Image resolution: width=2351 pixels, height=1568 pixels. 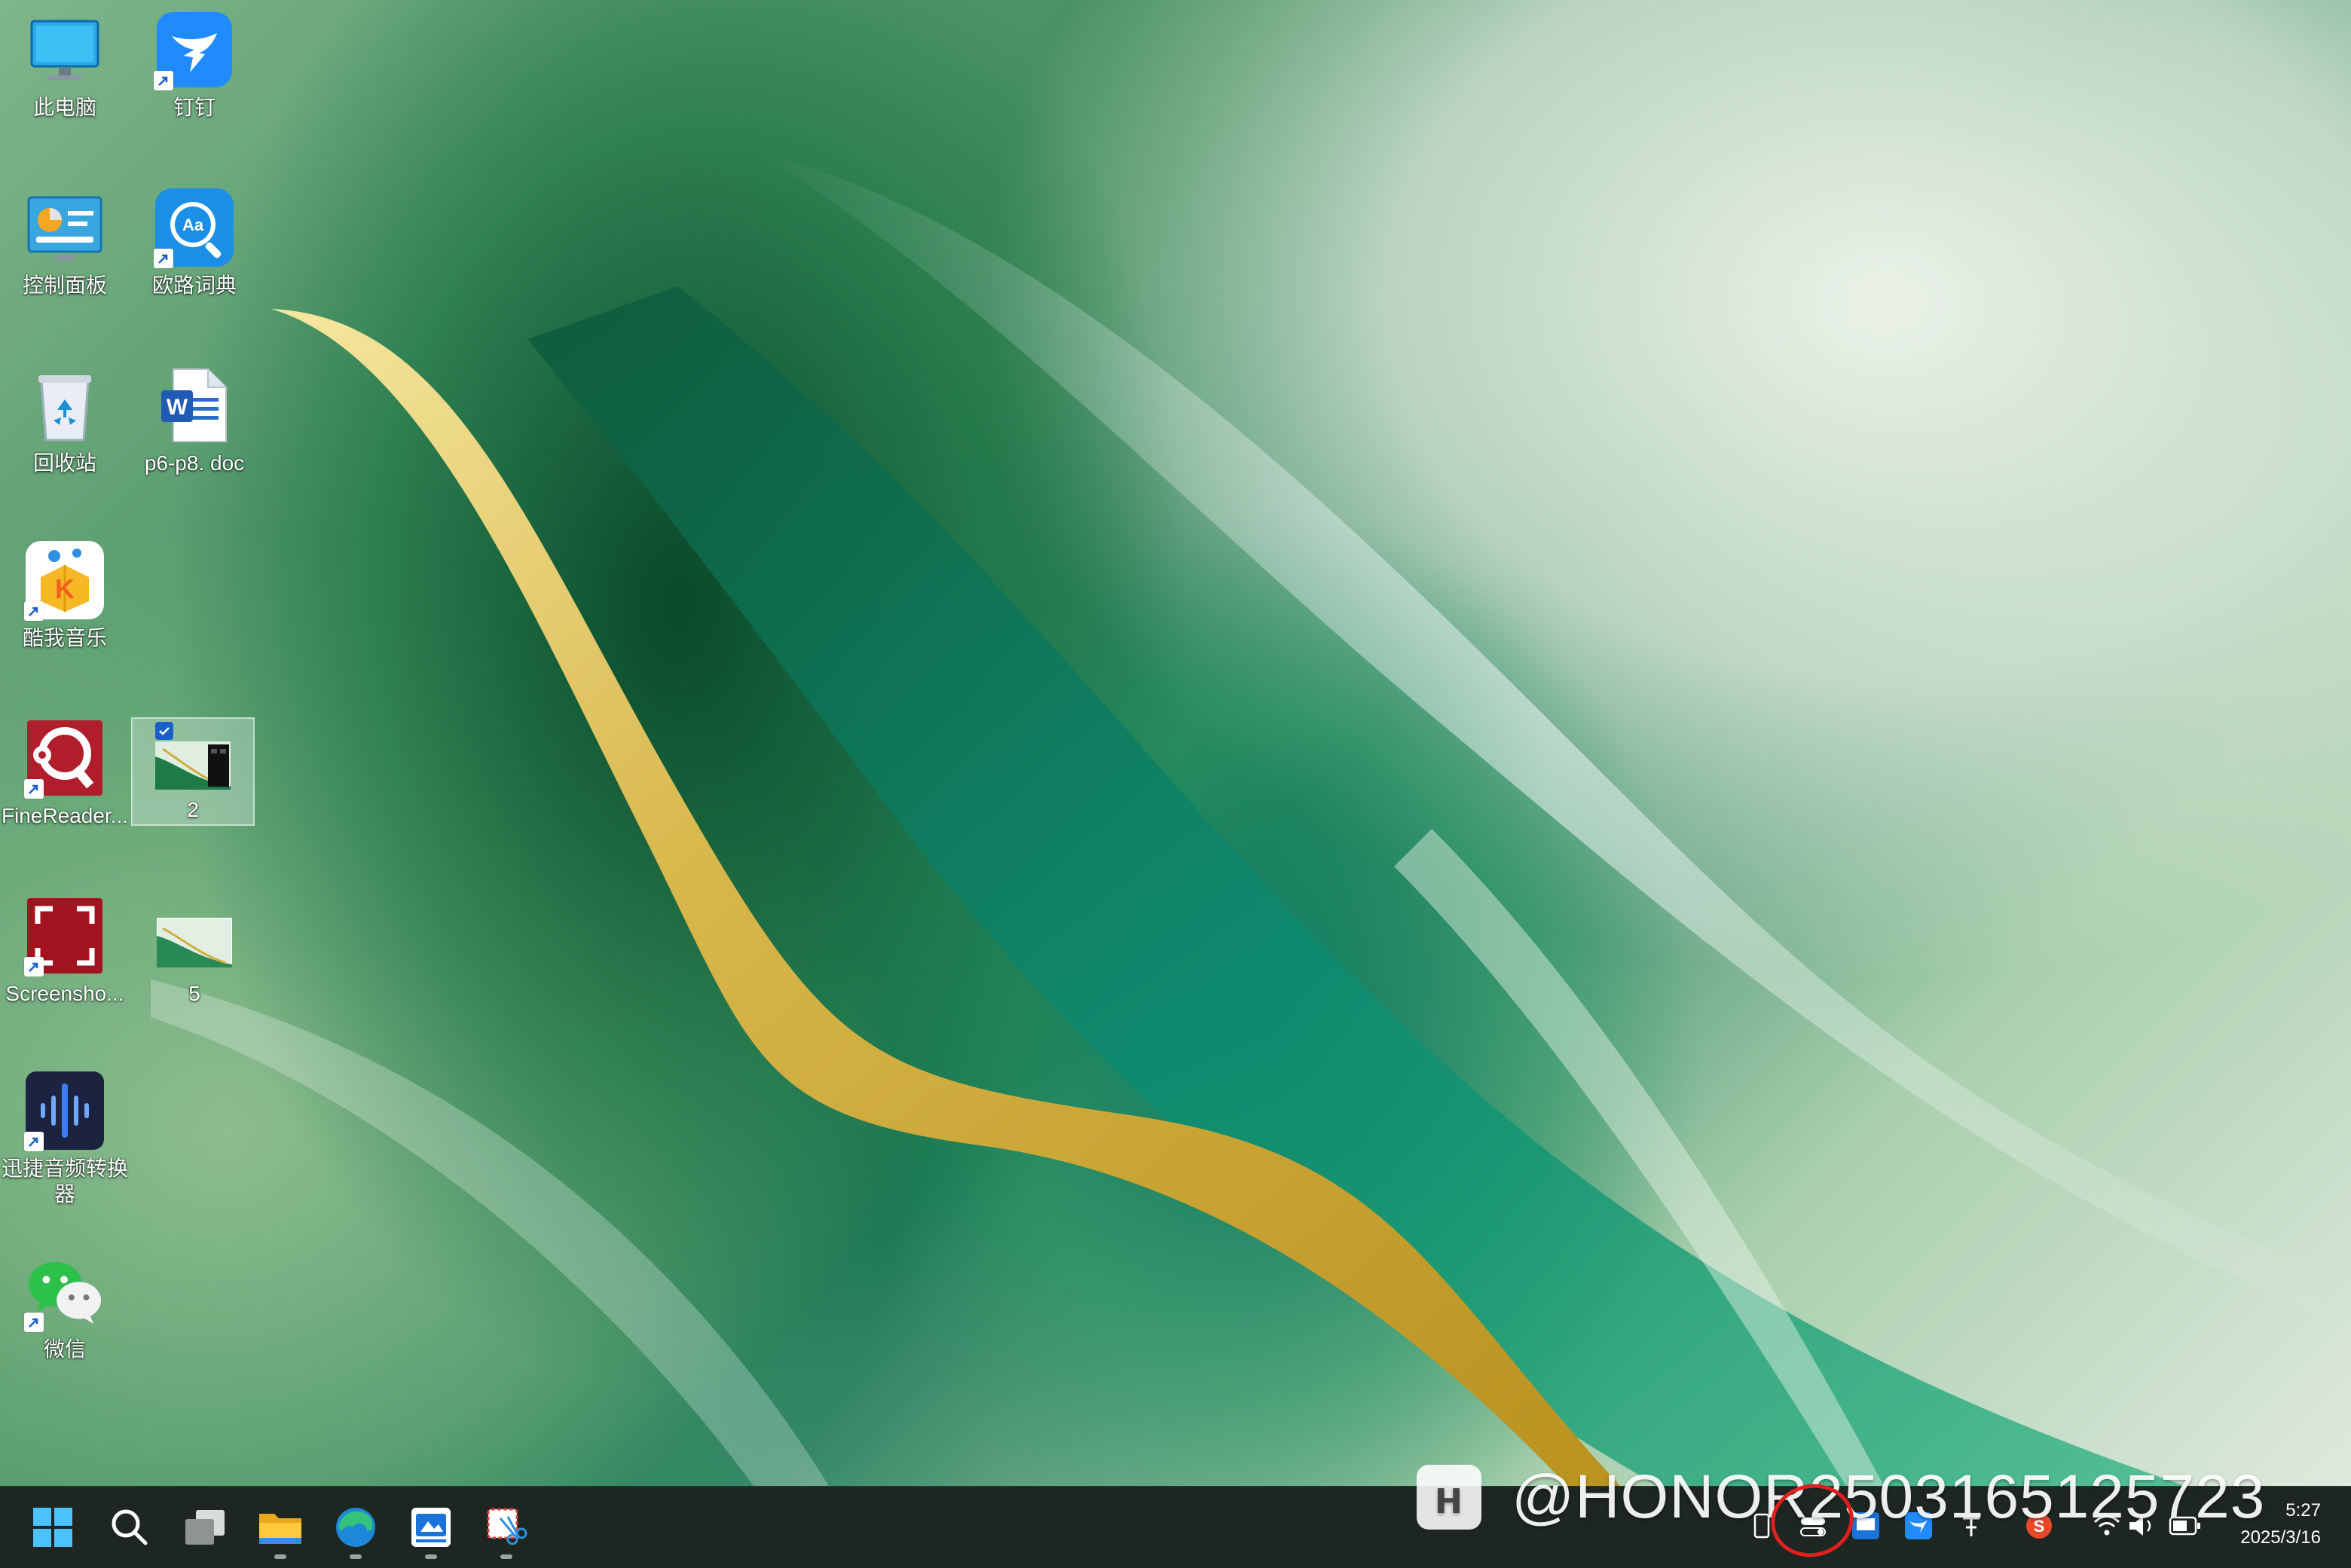 I want to click on icon-label: 此电脑, so click(x=64, y=107).